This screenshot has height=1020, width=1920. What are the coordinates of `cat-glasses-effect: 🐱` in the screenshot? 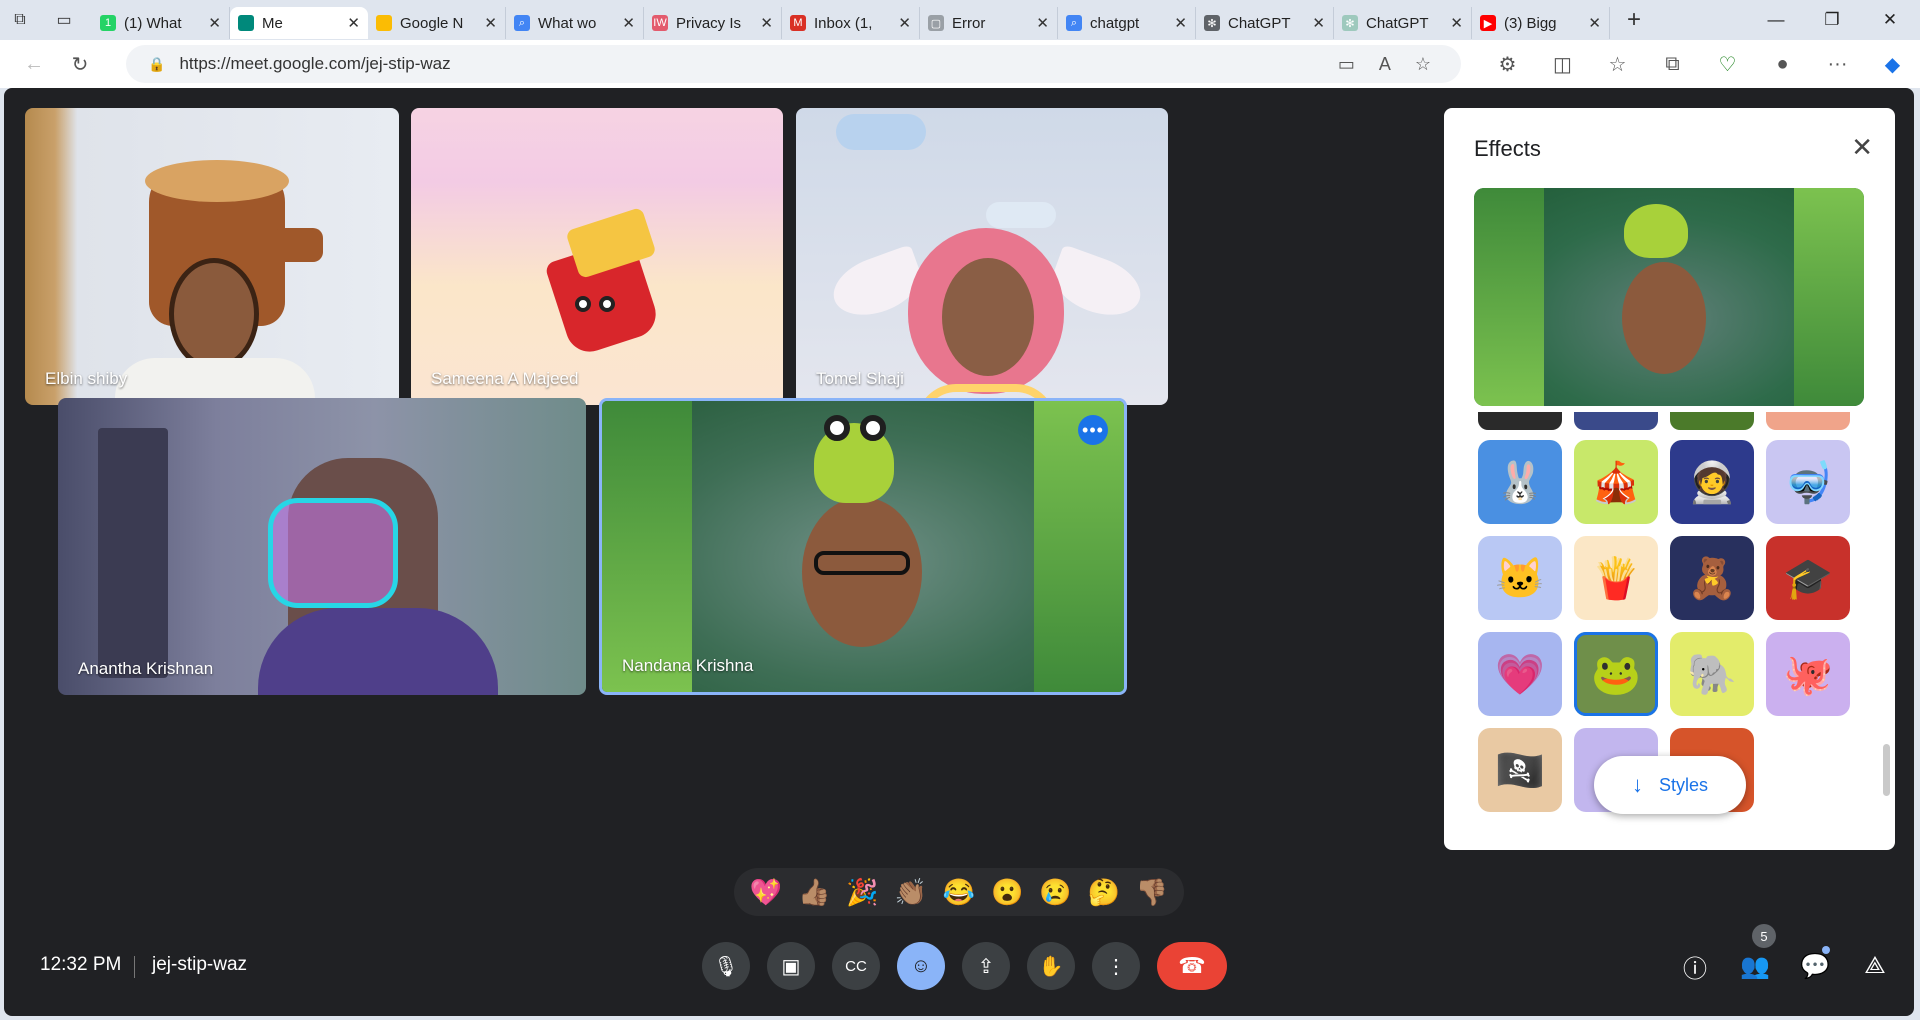 It's located at (1520, 578).